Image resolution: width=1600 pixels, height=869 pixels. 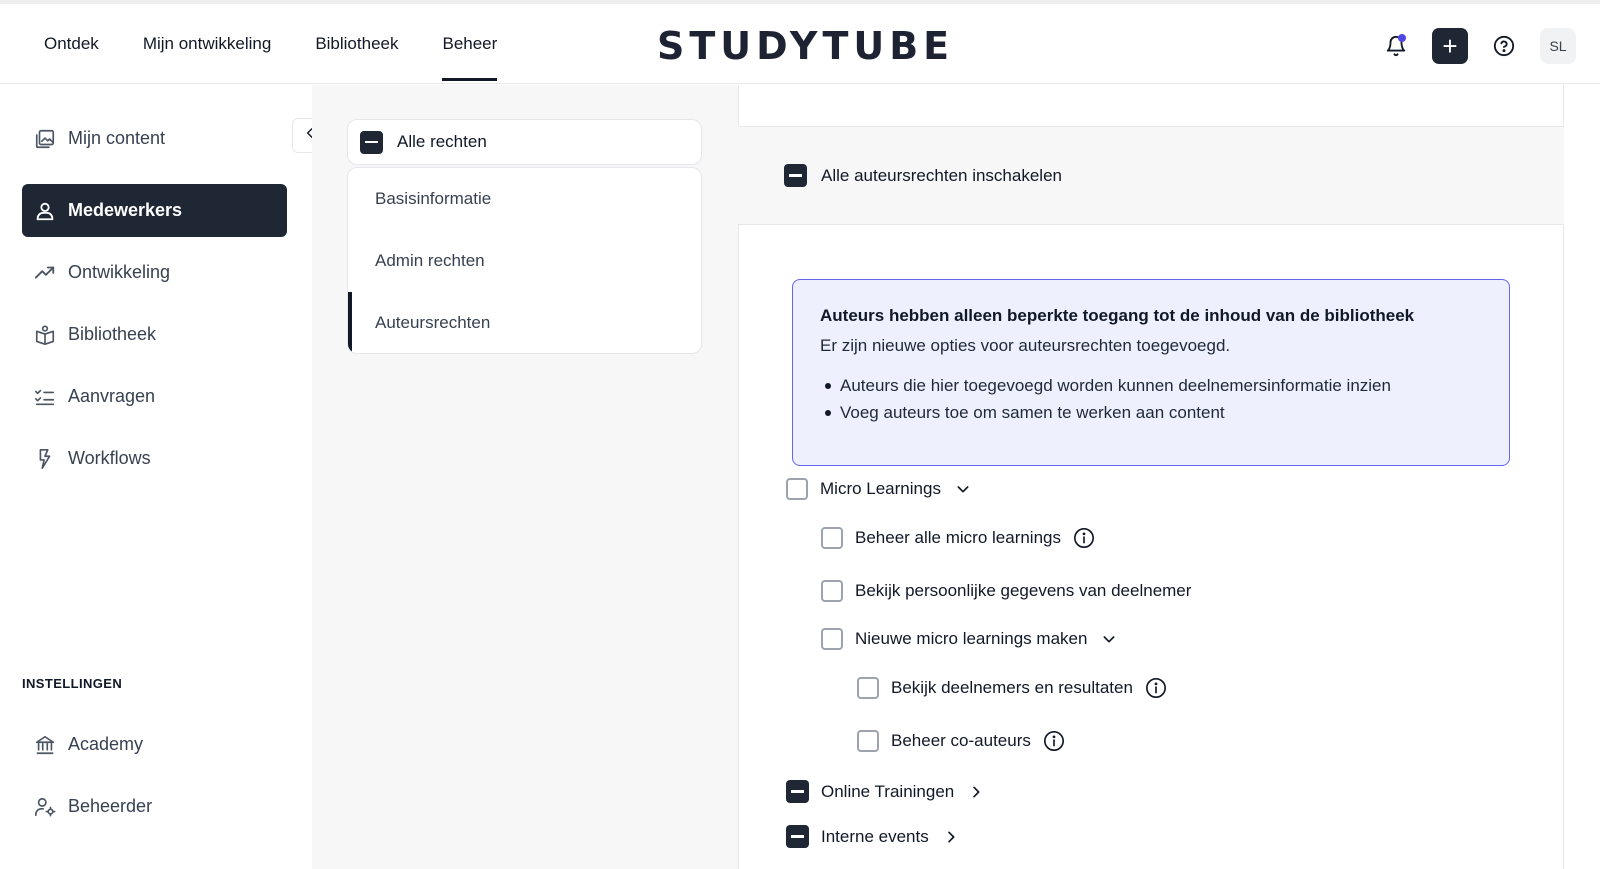 I want to click on image-stack-icon, so click(x=45, y=139).